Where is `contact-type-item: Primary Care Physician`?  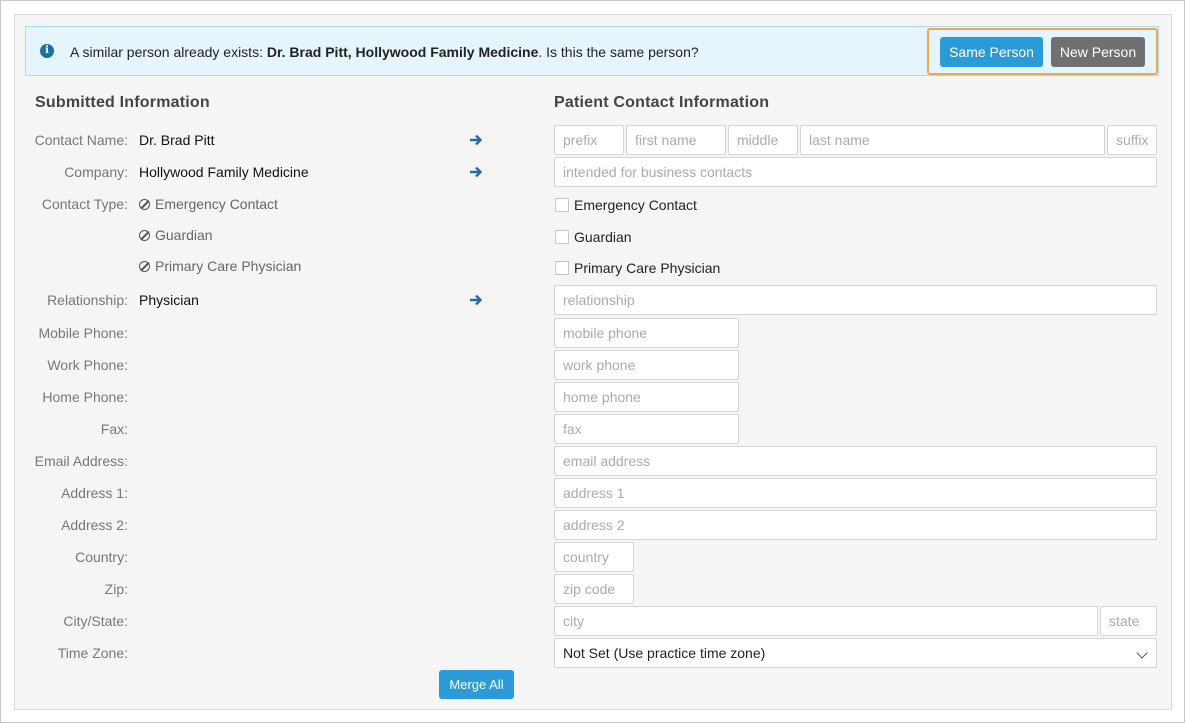
contact-type-item: Primary Care Physician is located at coordinates (220, 266).